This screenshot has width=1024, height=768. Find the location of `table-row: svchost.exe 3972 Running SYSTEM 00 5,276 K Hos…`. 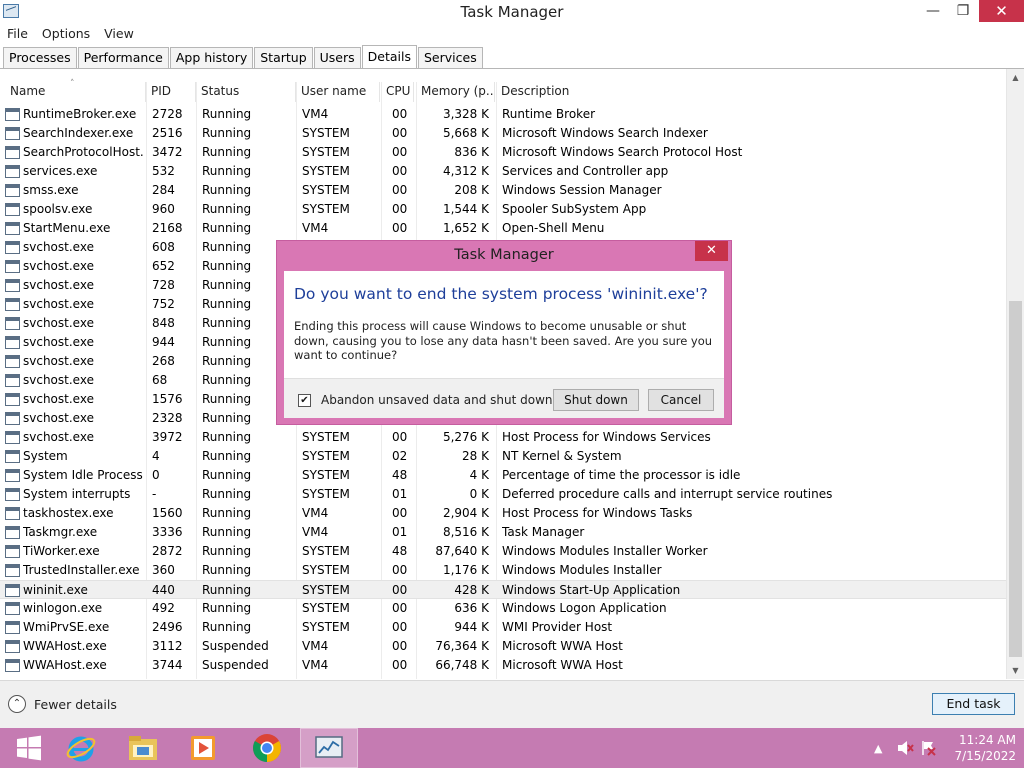

table-row: svchost.exe 3972 Running SYSTEM 00 5,276 K Hos… is located at coordinates (503, 437).